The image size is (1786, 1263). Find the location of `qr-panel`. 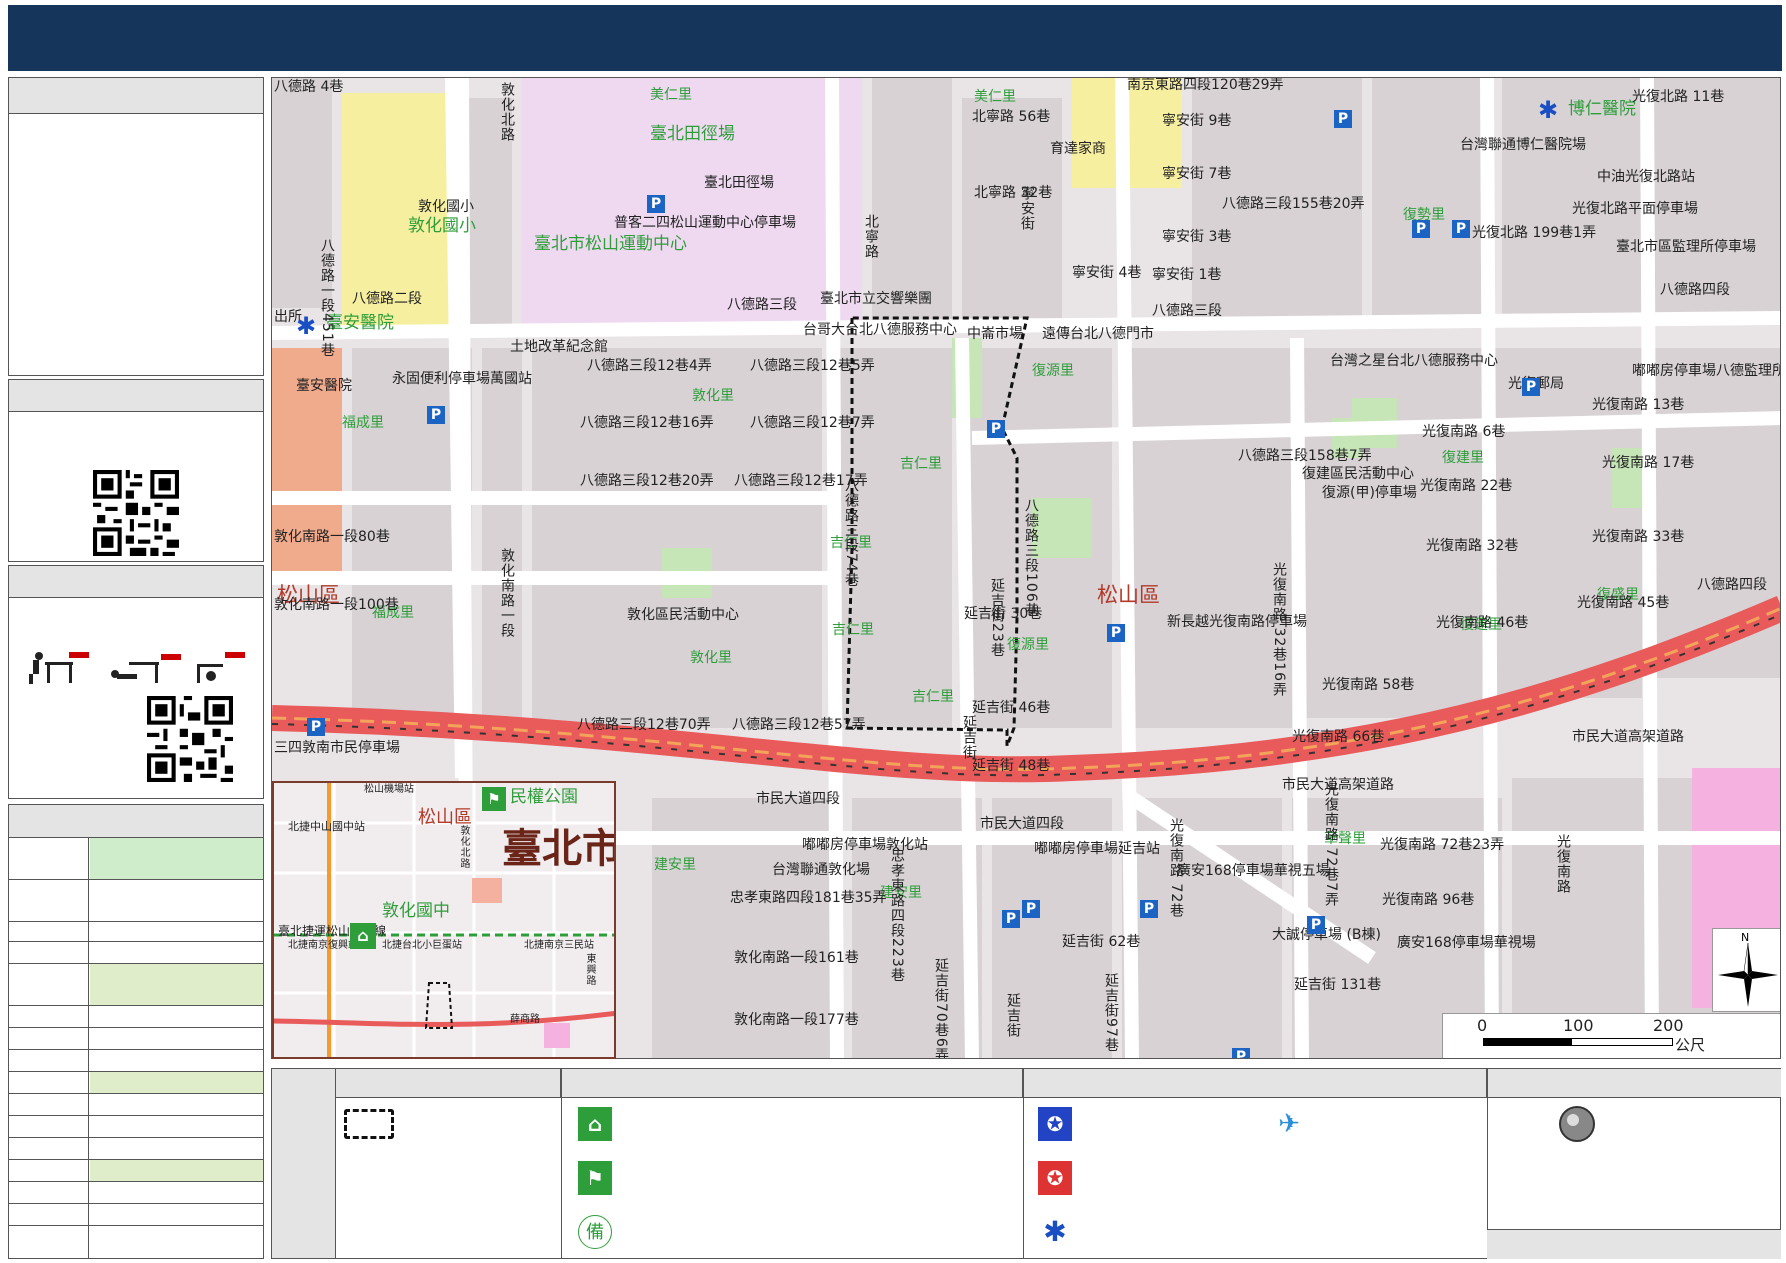

qr-panel is located at coordinates (136, 470).